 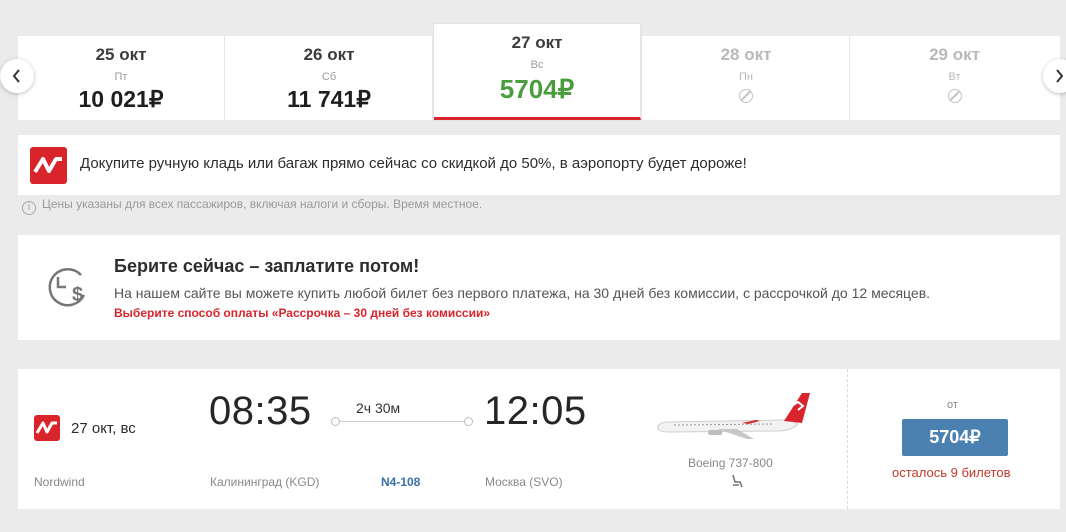 What do you see at coordinates (955, 437) in the screenshot?
I see `select-flight-button: 5704₽` at bounding box center [955, 437].